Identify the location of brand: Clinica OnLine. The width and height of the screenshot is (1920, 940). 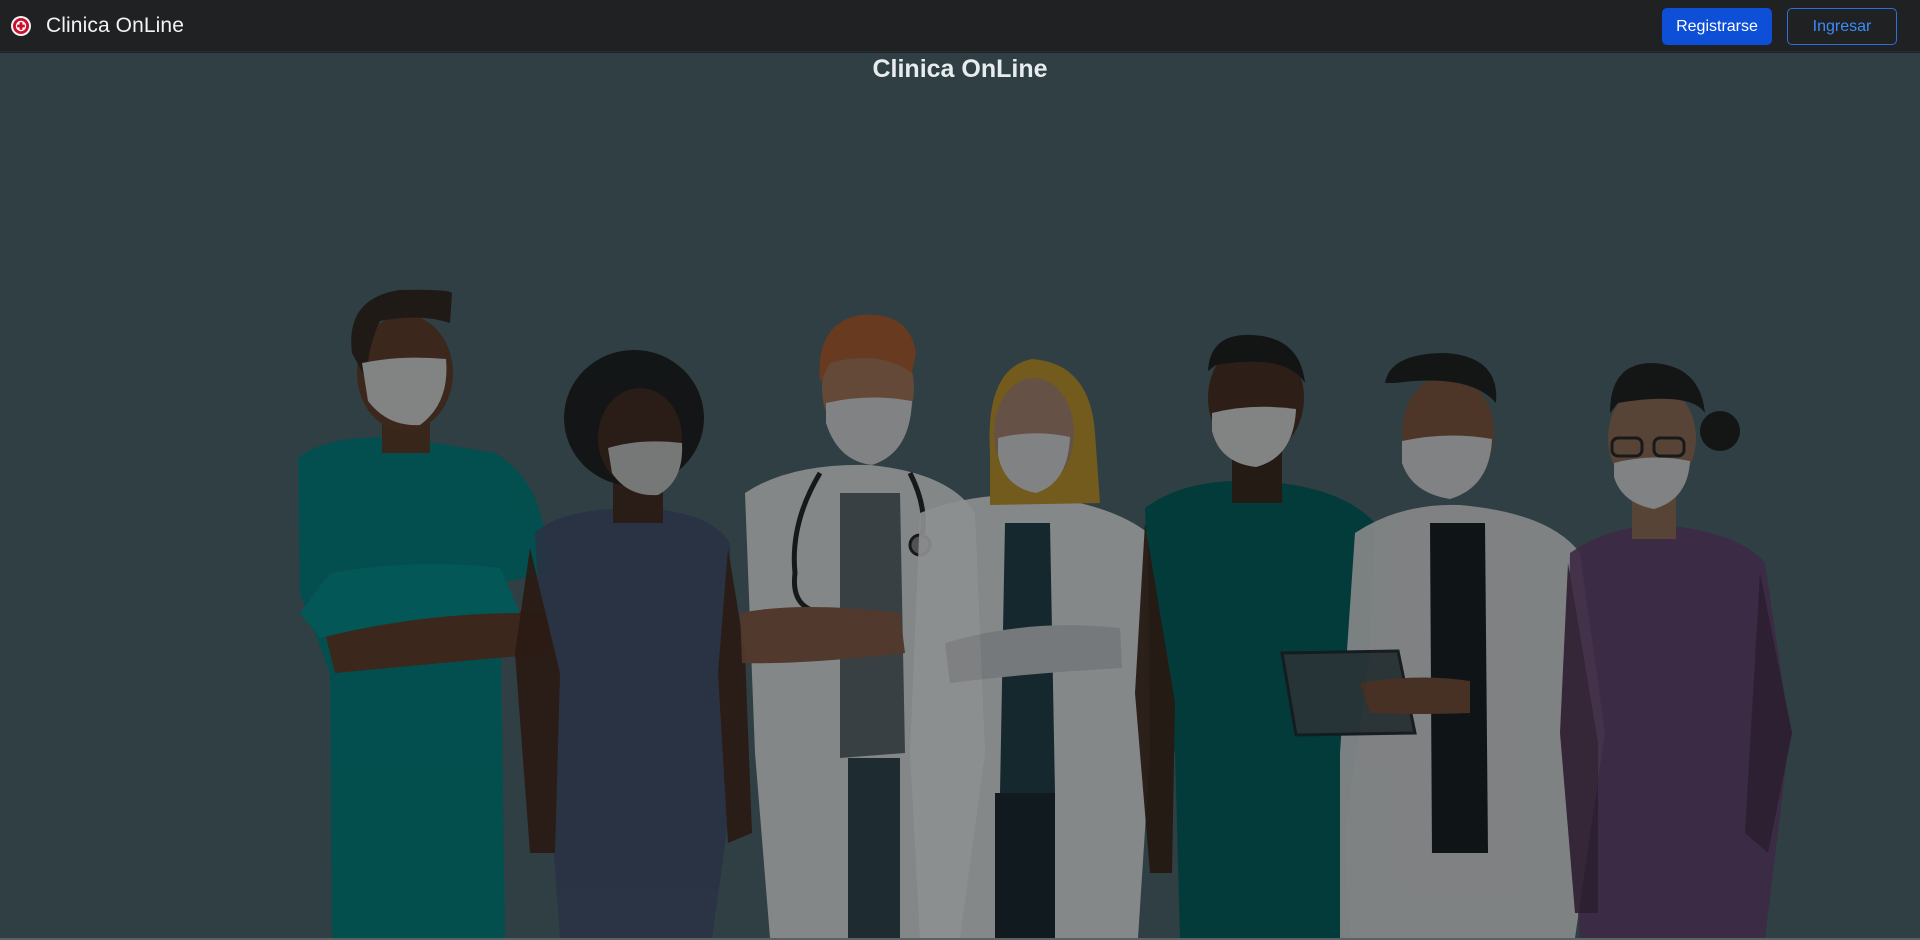
(97, 26).